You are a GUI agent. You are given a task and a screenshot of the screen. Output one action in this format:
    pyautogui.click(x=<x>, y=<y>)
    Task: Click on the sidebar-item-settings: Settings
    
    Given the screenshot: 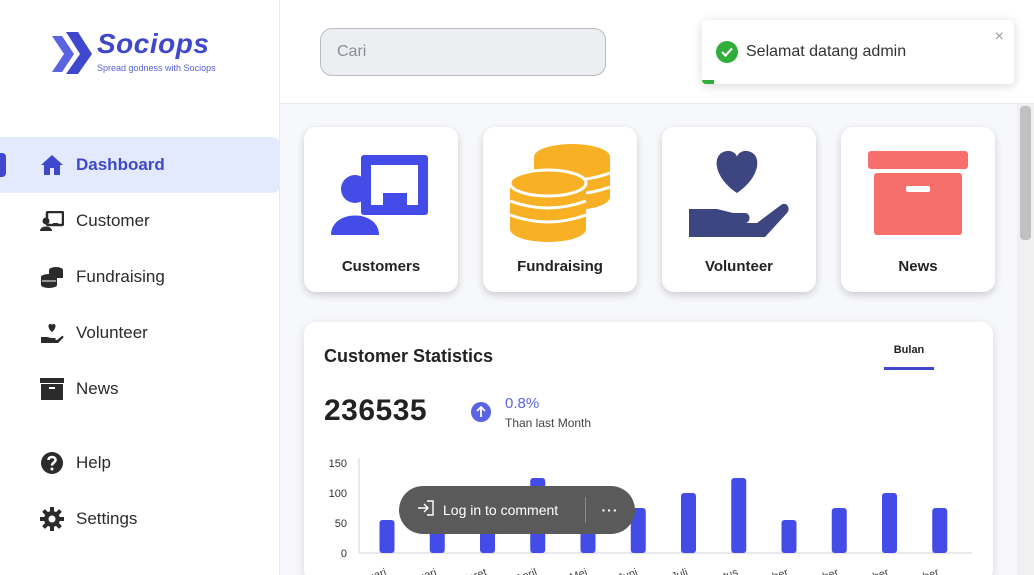 What is the action you would take?
    pyautogui.click(x=140, y=519)
    